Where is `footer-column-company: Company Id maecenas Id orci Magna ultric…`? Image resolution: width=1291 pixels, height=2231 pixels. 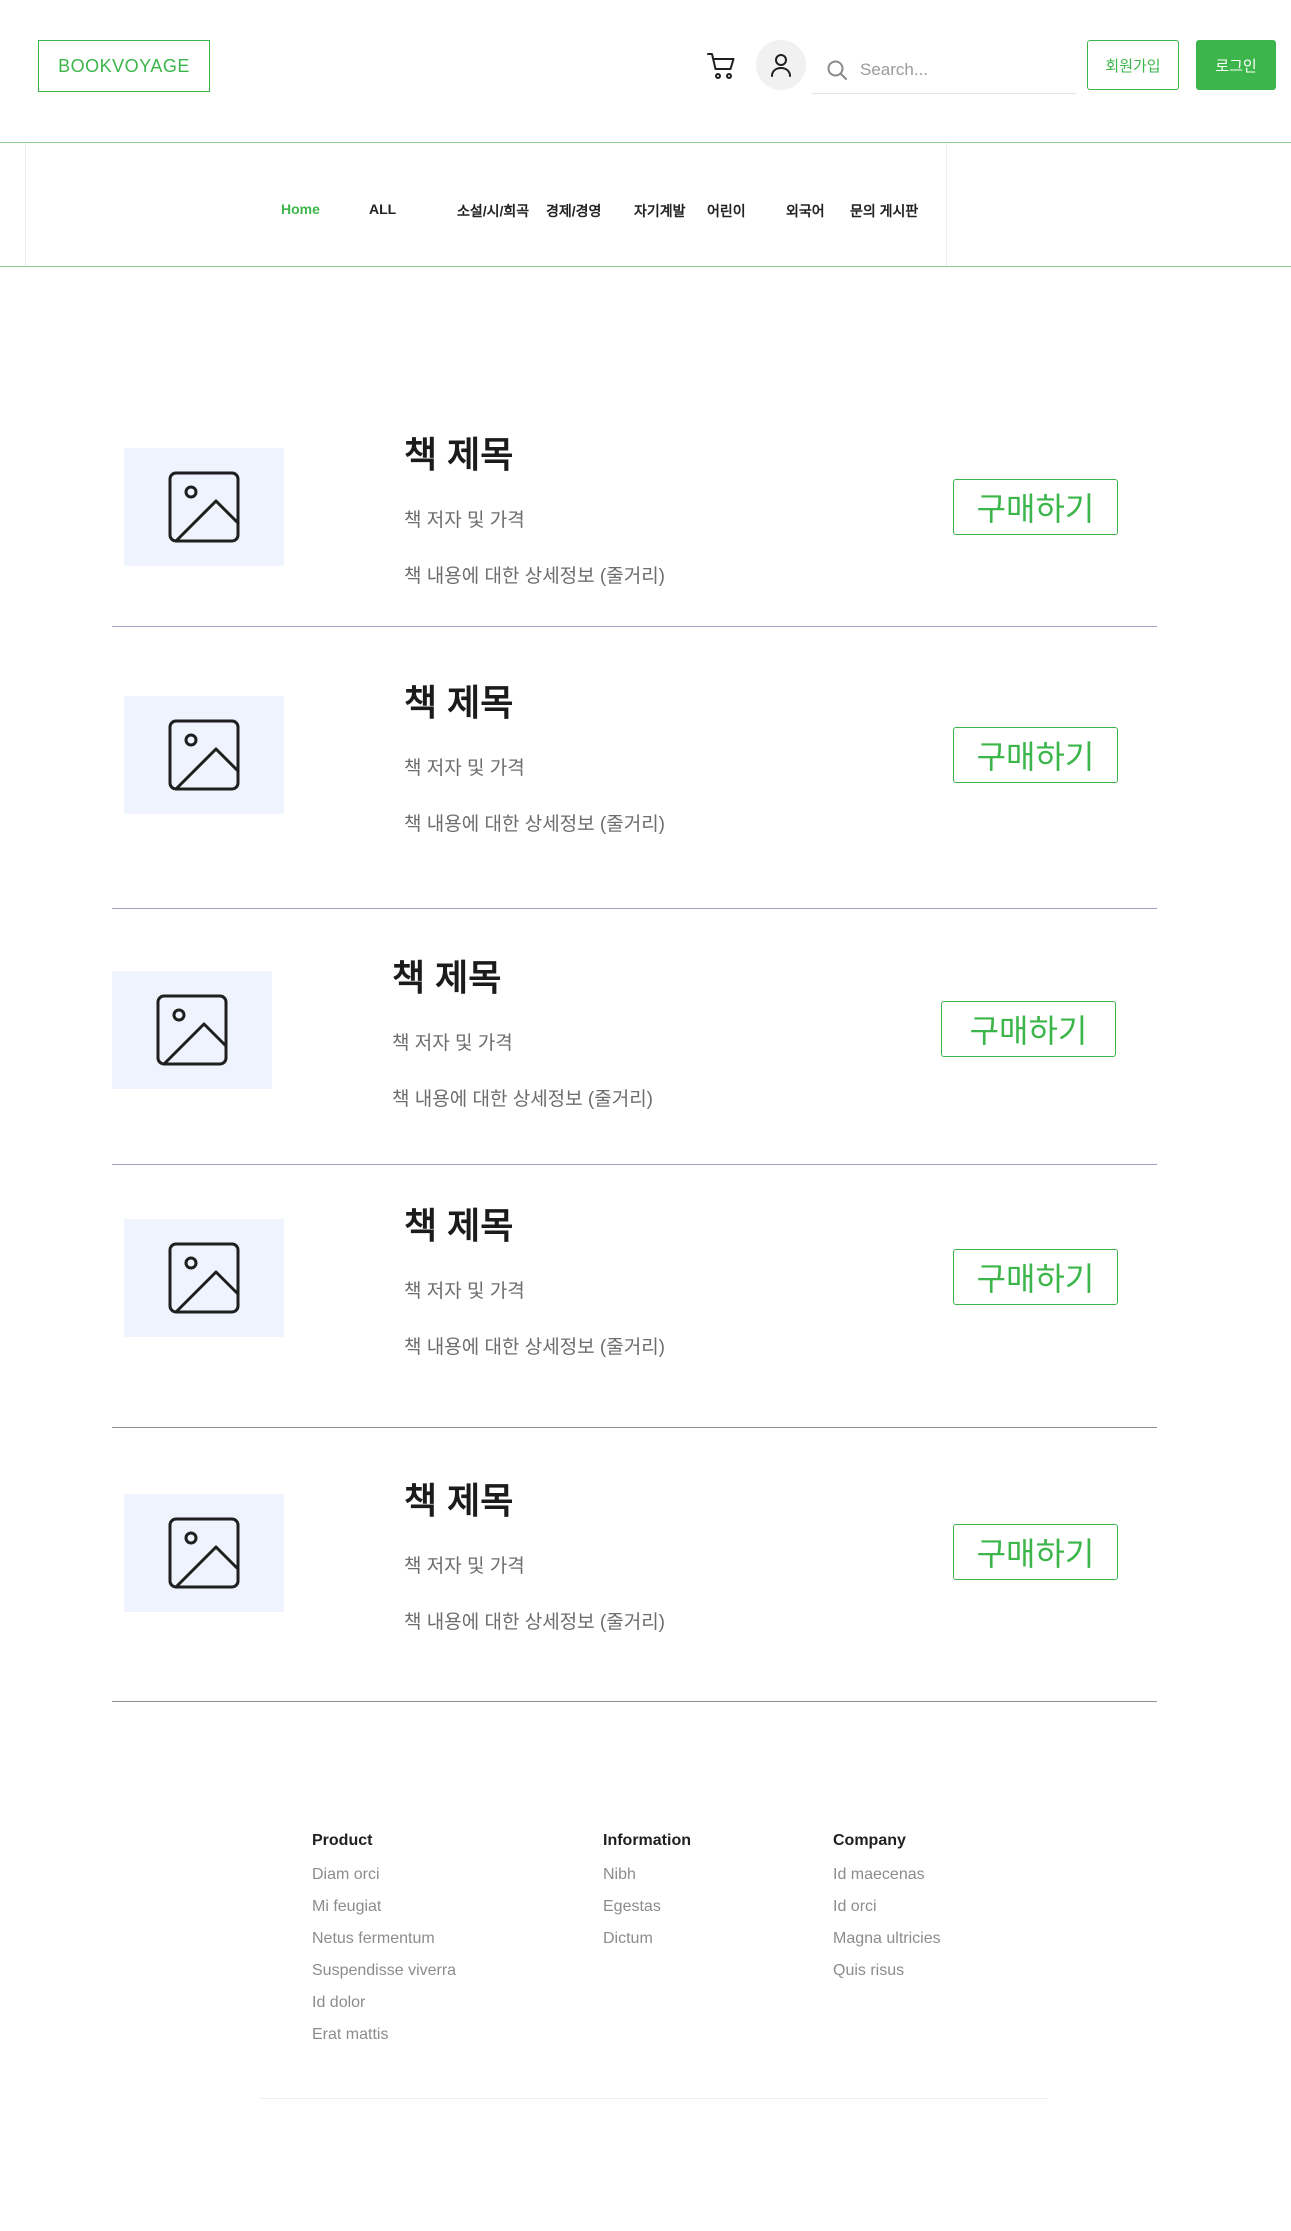
footer-column-company: Company Id maecenas Id orci Magna ultric… is located at coordinates (887, 1913).